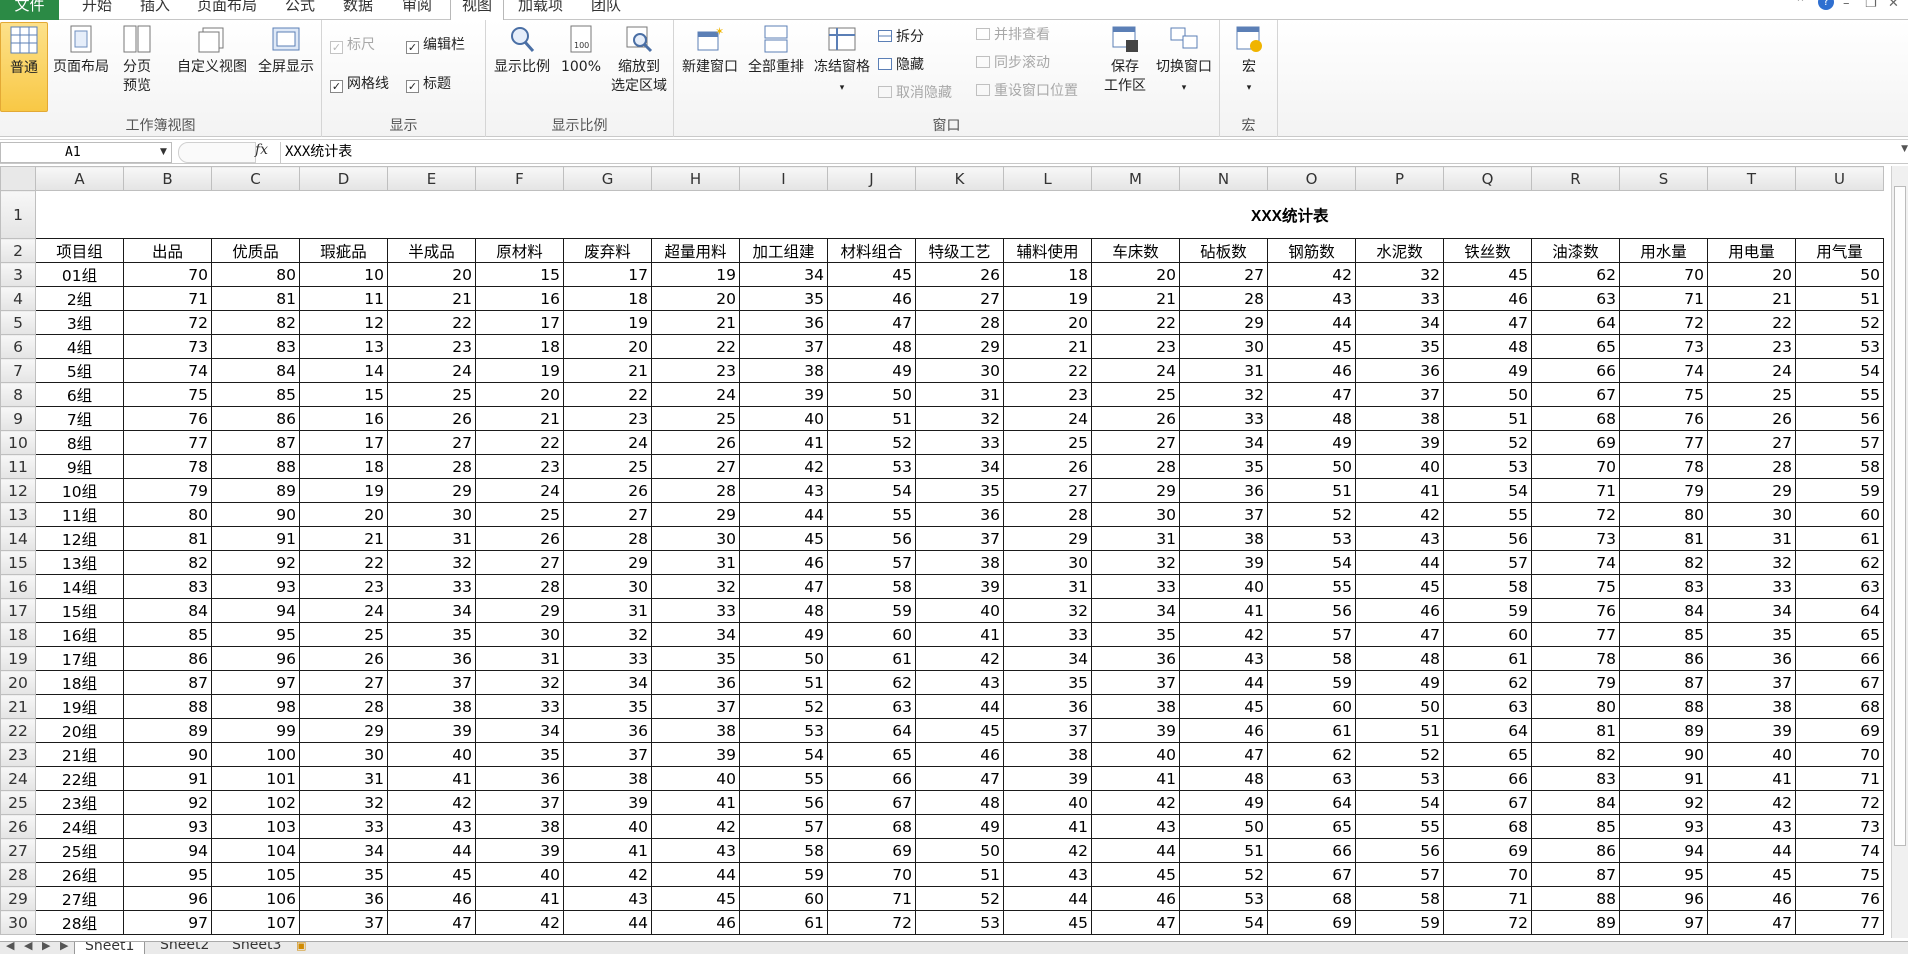  I want to click on data-cell: 82, so click(167, 562).